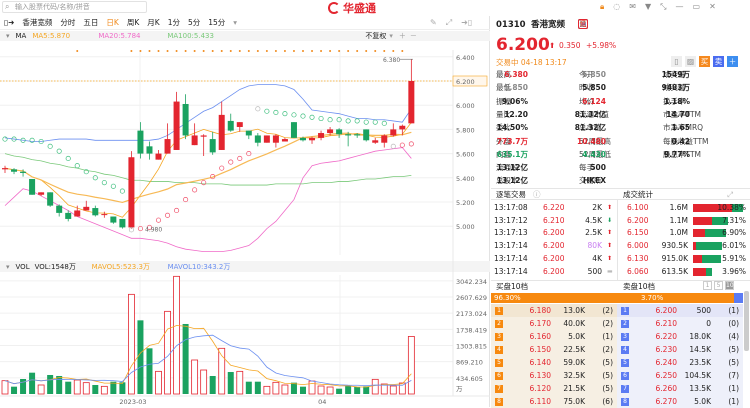  What do you see at coordinates (554, 388) in the screenshot?
I see `bid-row: 7 6.120 21.5K (5)` at bounding box center [554, 388].